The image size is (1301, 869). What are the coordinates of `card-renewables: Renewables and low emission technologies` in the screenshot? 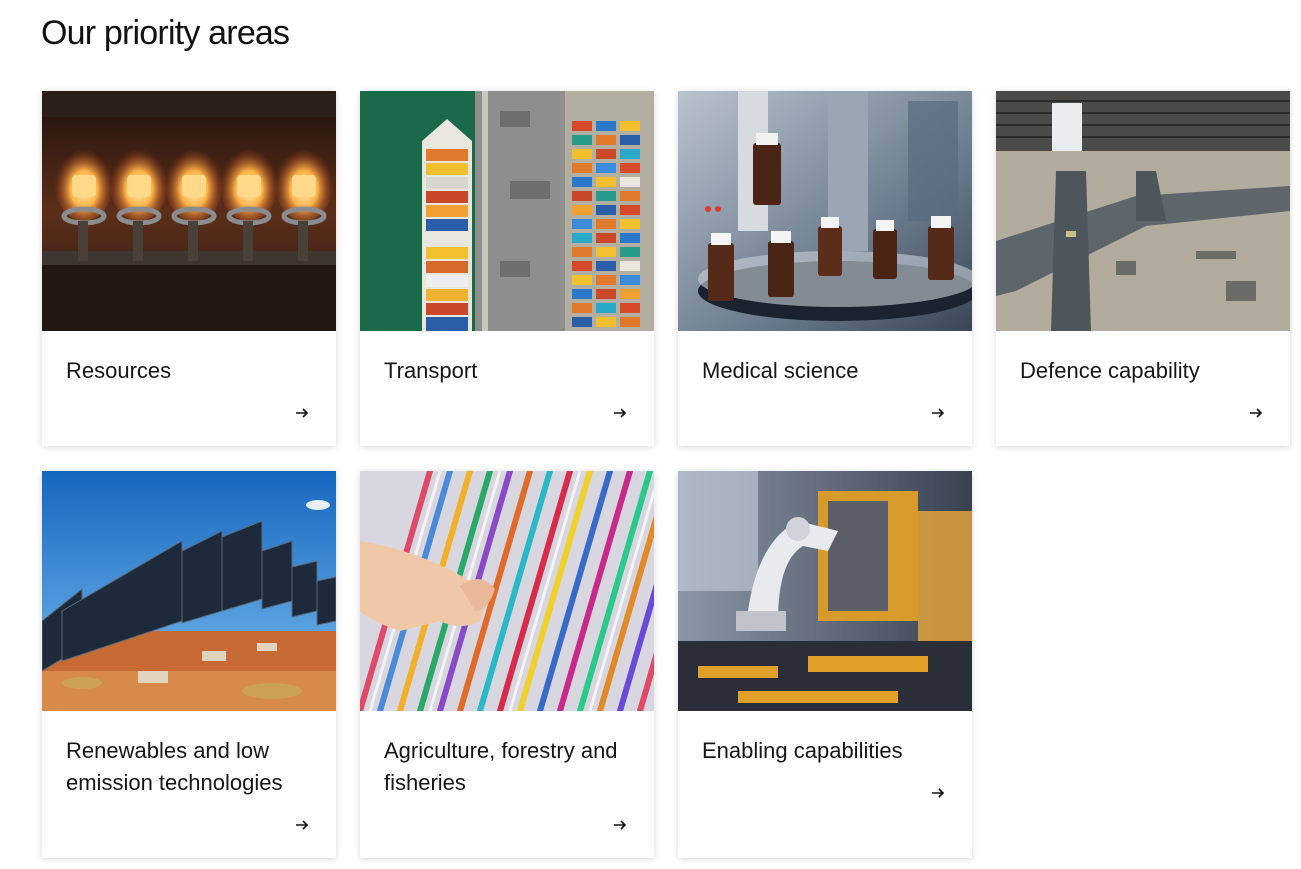 It's located at (189, 664).